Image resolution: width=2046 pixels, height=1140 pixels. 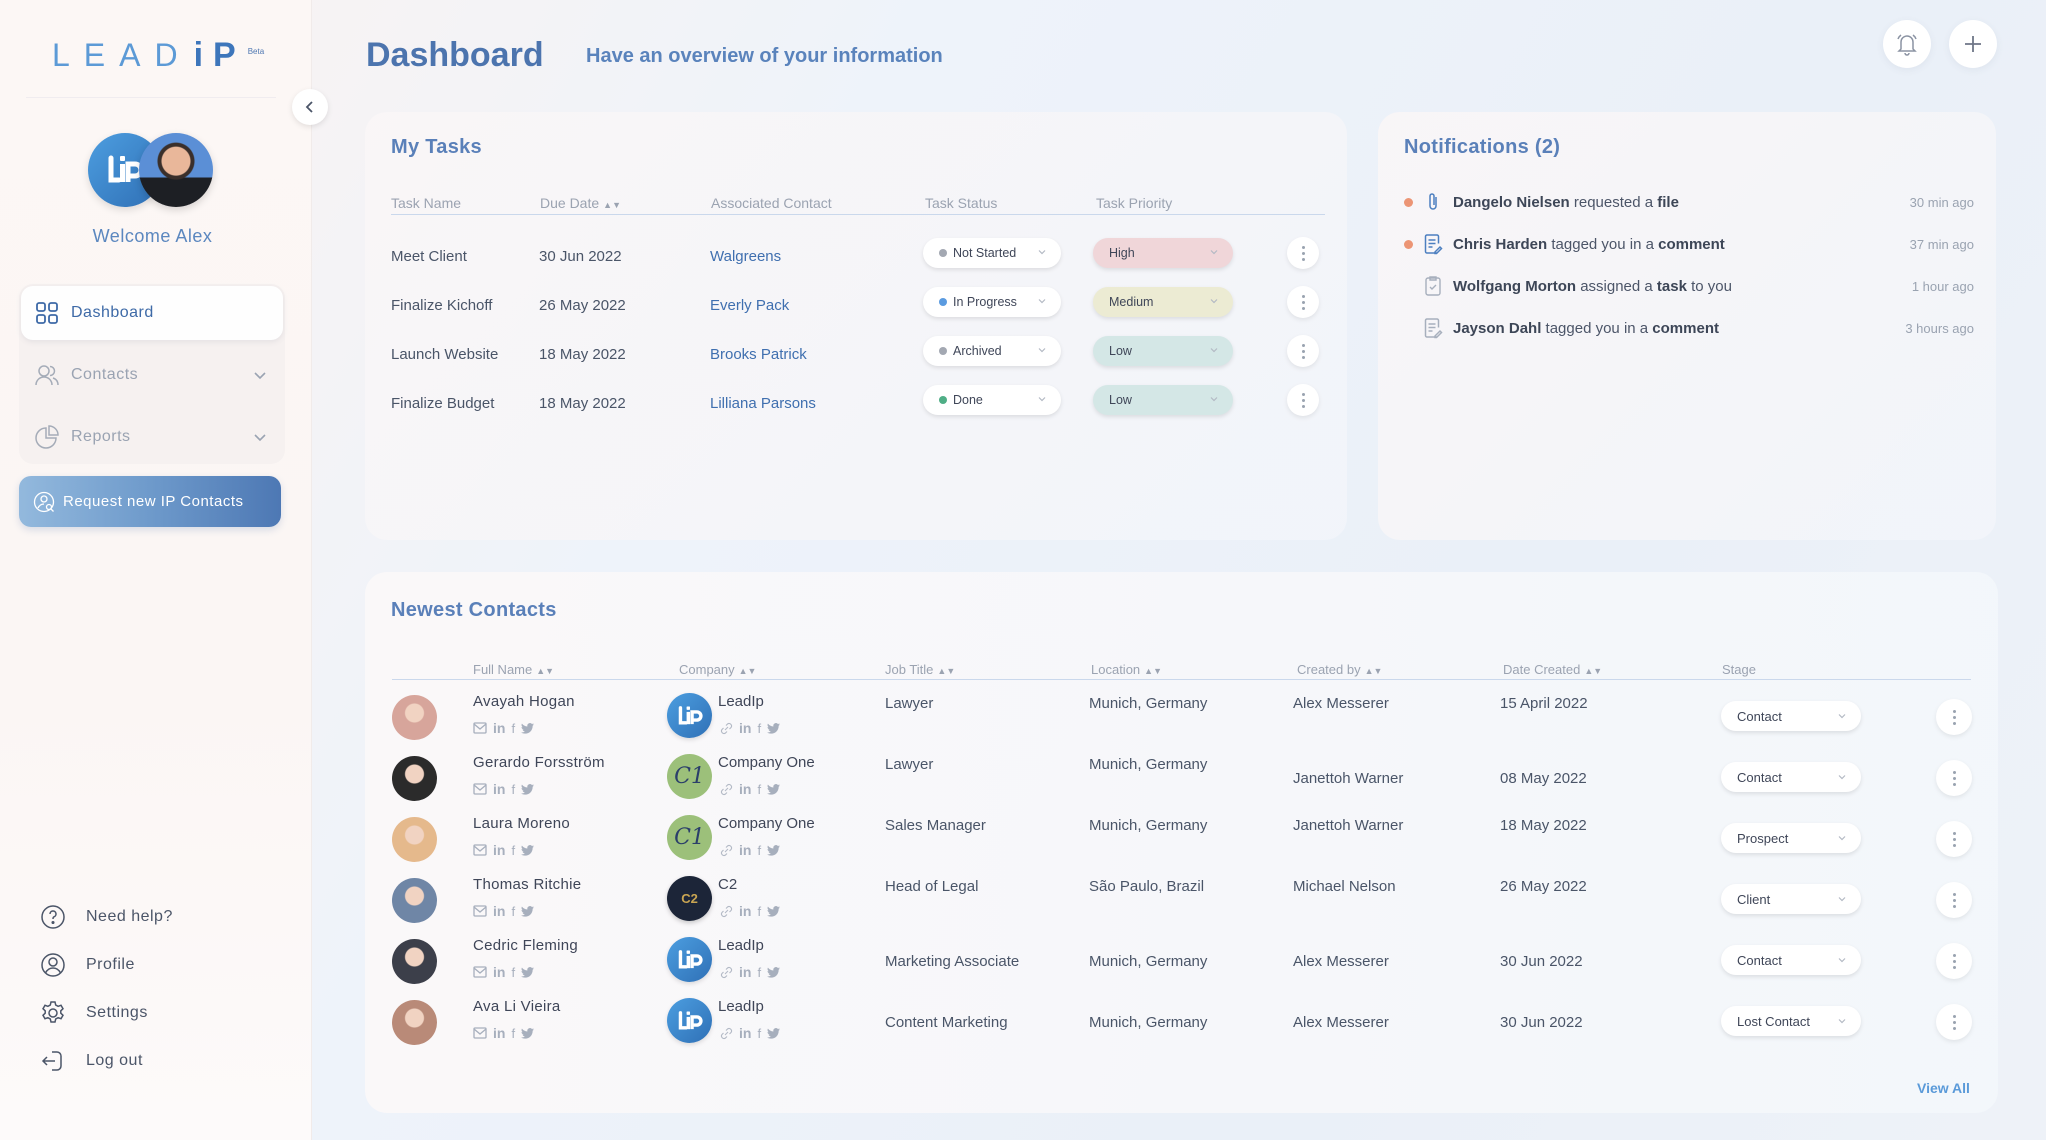 What do you see at coordinates (580, 203) in the screenshot?
I see `column-header-due-date: Due Date ▲▼` at bounding box center [580, 203].